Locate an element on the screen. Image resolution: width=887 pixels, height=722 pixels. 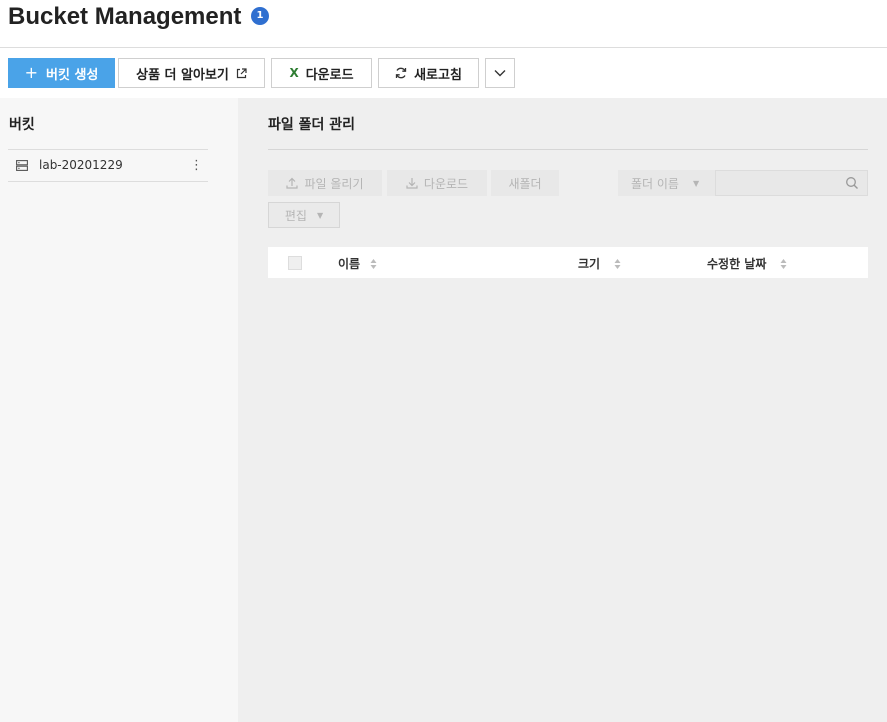
search-filter-select: 폴더 이름 ▼ is located at coordinates (666, 183).